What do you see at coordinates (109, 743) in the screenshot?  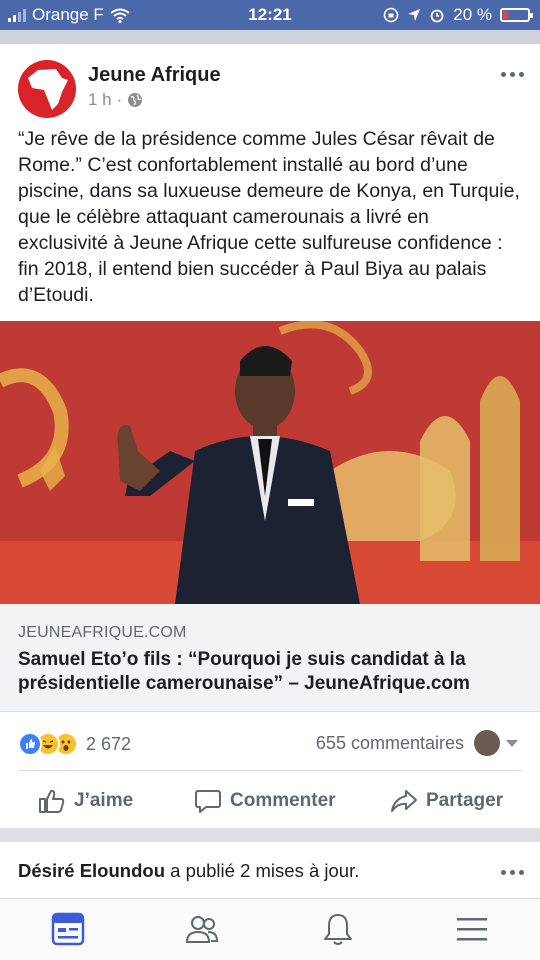 I see `reactions-count: 2 672` at bounding box center [109, 743].